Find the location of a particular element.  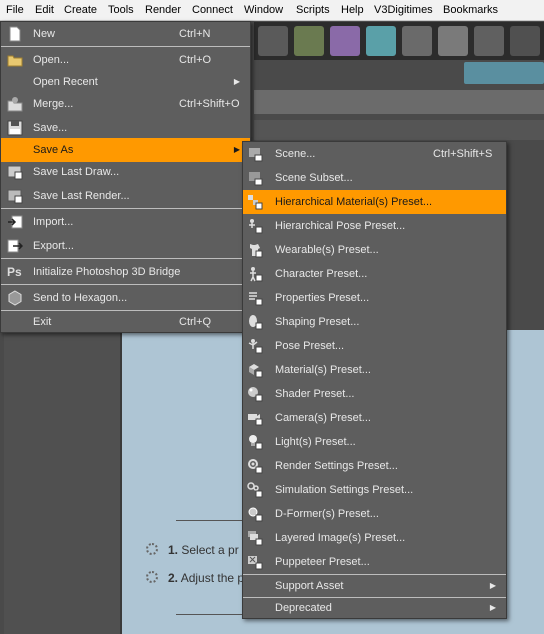

menu-bookmarks: Bookmarks is located at coordinates (470, 10).